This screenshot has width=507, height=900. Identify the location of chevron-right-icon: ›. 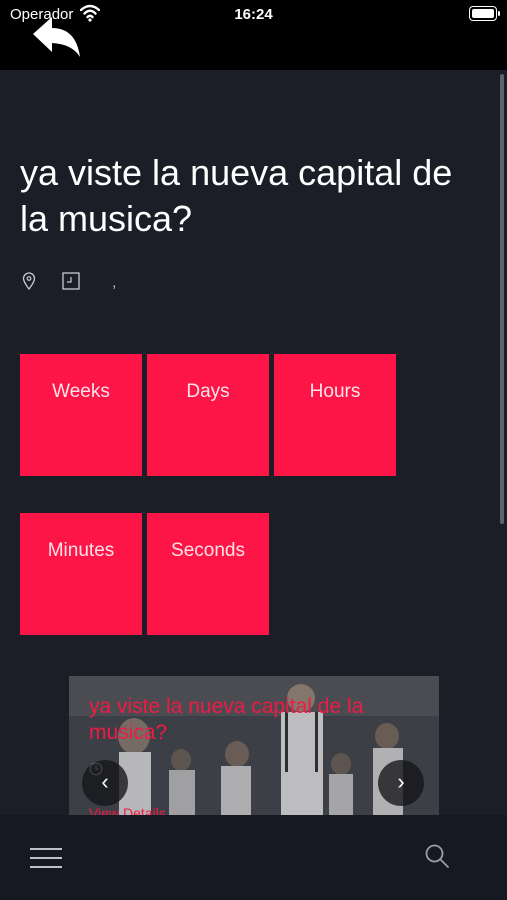
(401, 783).